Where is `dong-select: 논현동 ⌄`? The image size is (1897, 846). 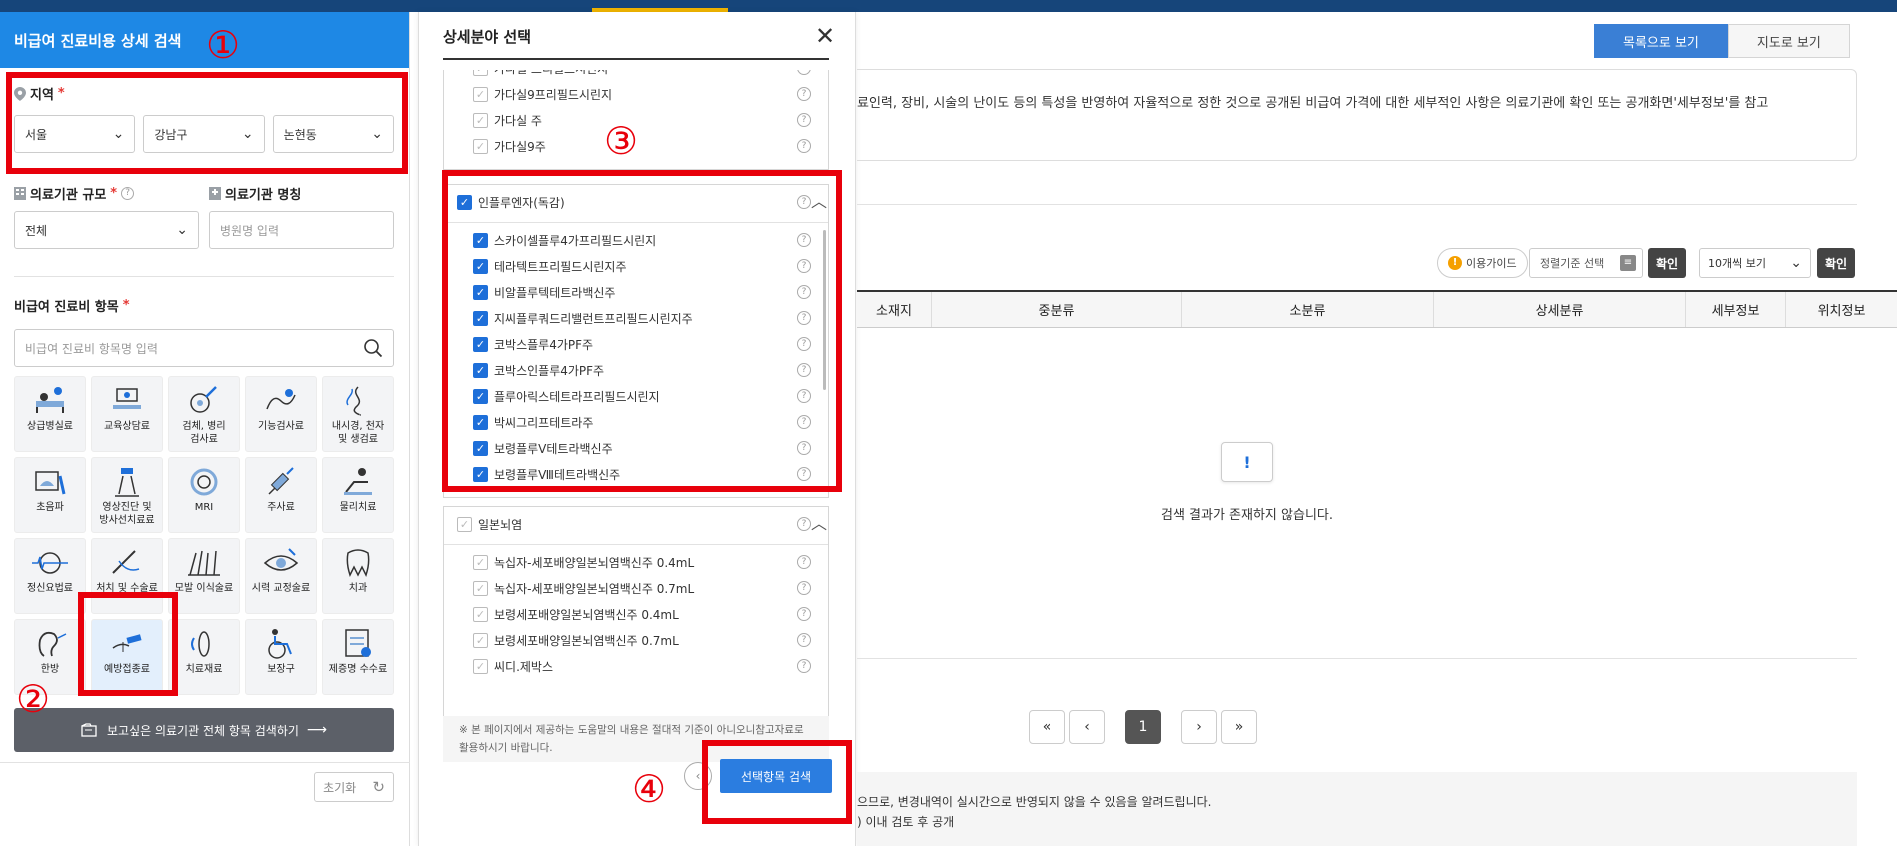 dong-select: 논현동 ⌄ is located at coordinates (333, 134).